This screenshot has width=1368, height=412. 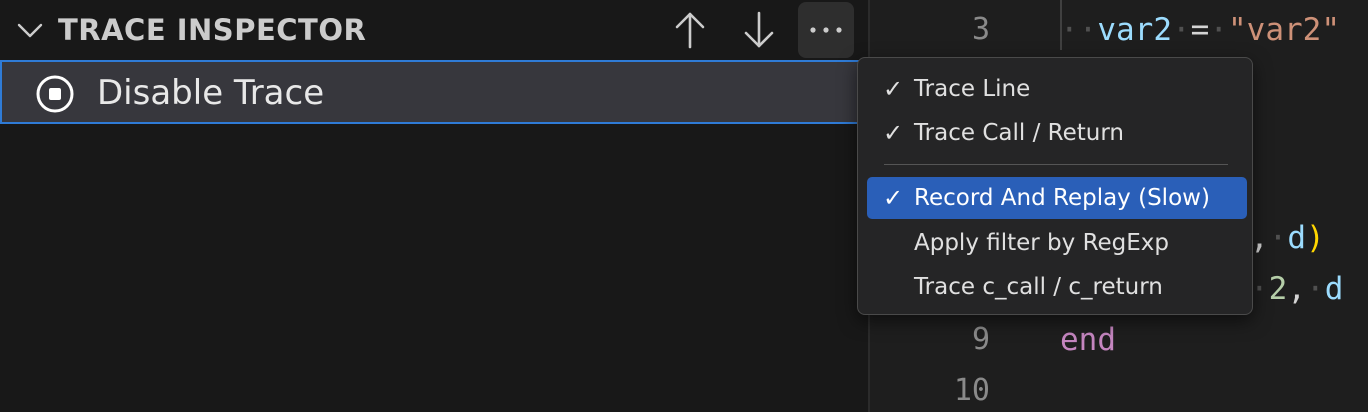 I want to click on menu-item-trace-call-return: ✓ Trace Call / Return, so click(x=1057, y=133).